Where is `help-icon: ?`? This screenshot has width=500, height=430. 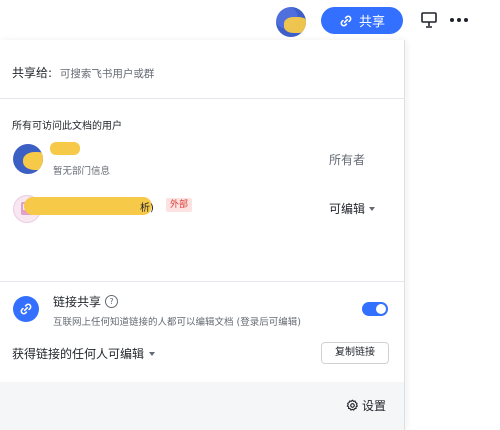
help-icon: ? is located at coordinates (112, 301).